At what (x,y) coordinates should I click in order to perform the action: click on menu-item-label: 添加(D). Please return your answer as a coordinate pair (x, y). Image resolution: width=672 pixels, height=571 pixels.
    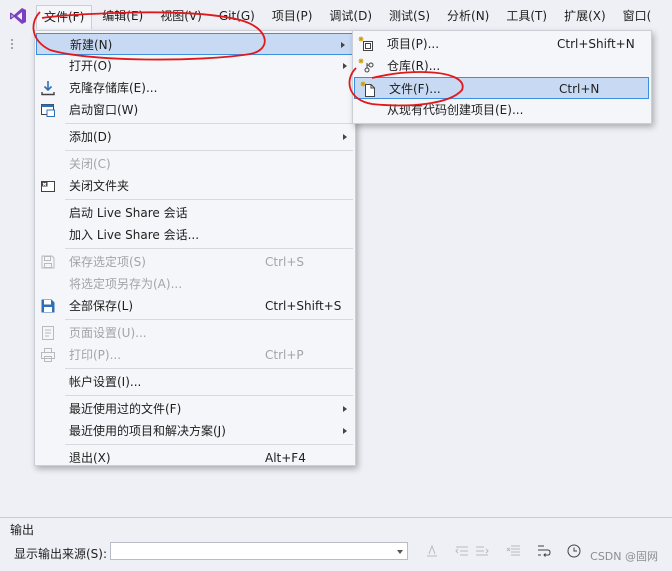
    Looking at the image, I should click on (90, 137).